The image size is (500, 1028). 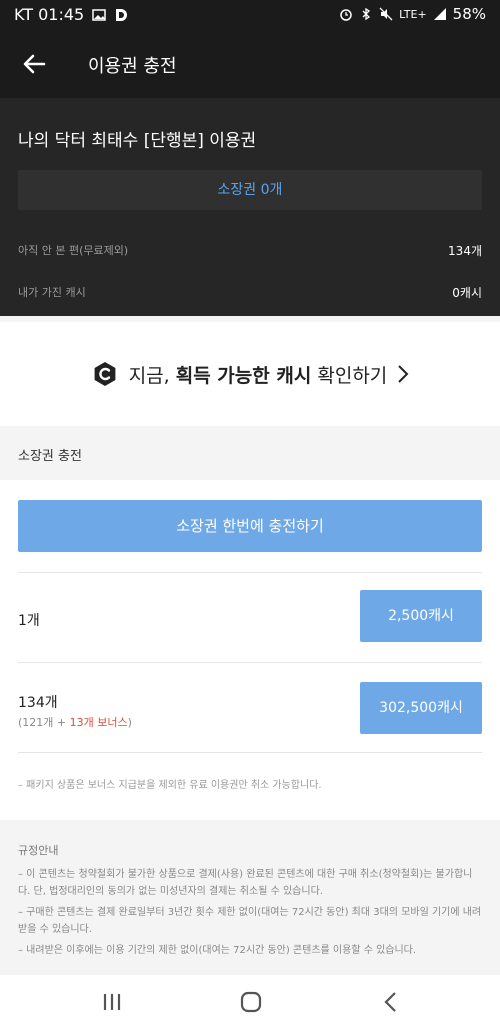 I want to click on mute-icon, so click(x=386, y=14).